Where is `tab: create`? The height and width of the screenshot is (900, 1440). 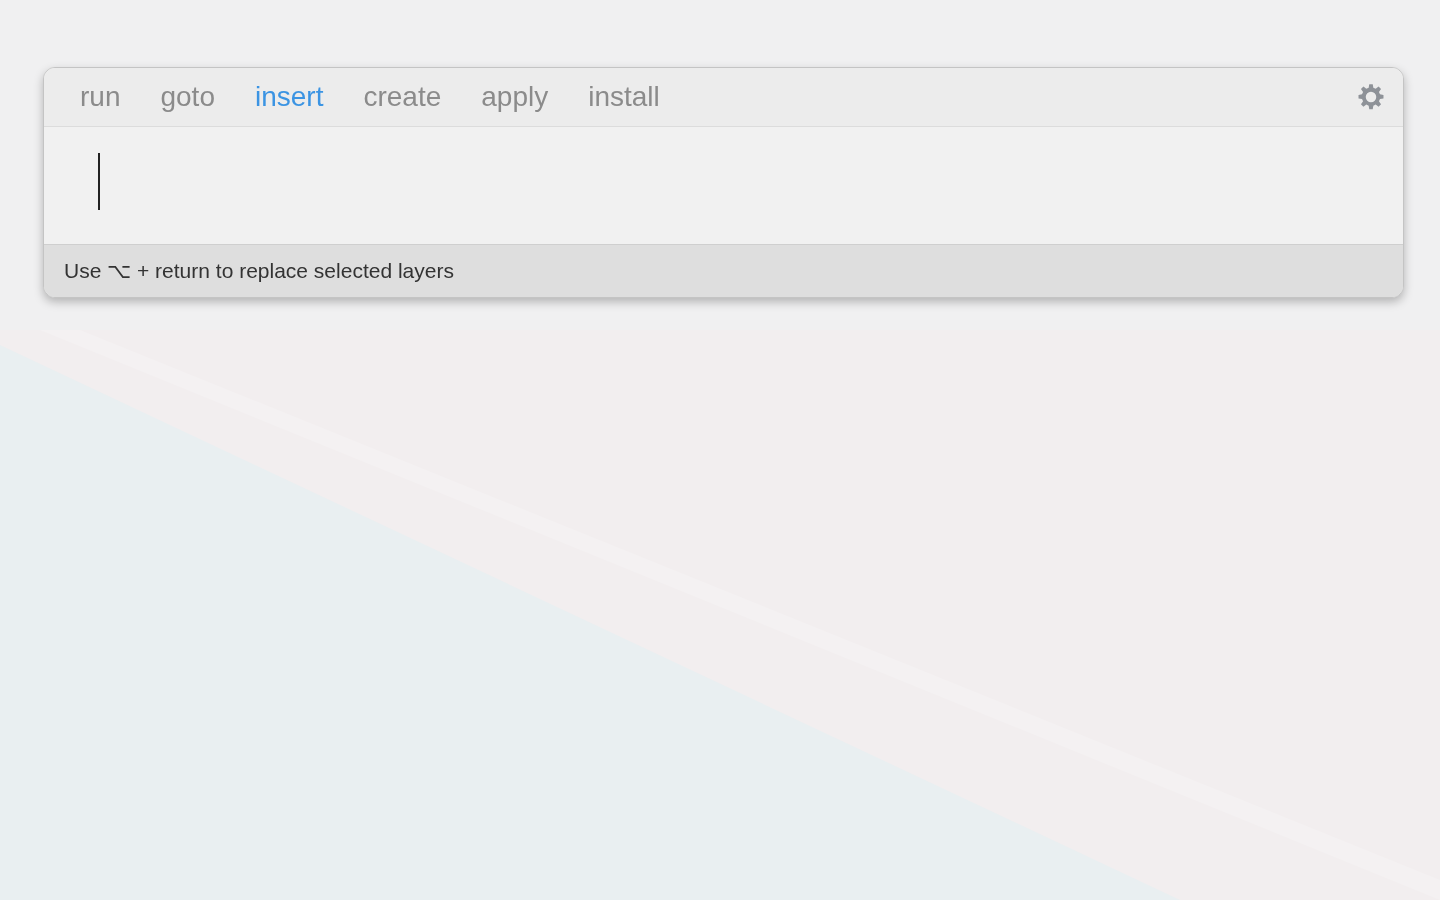
tab: create is located at coordinates (402, 97).